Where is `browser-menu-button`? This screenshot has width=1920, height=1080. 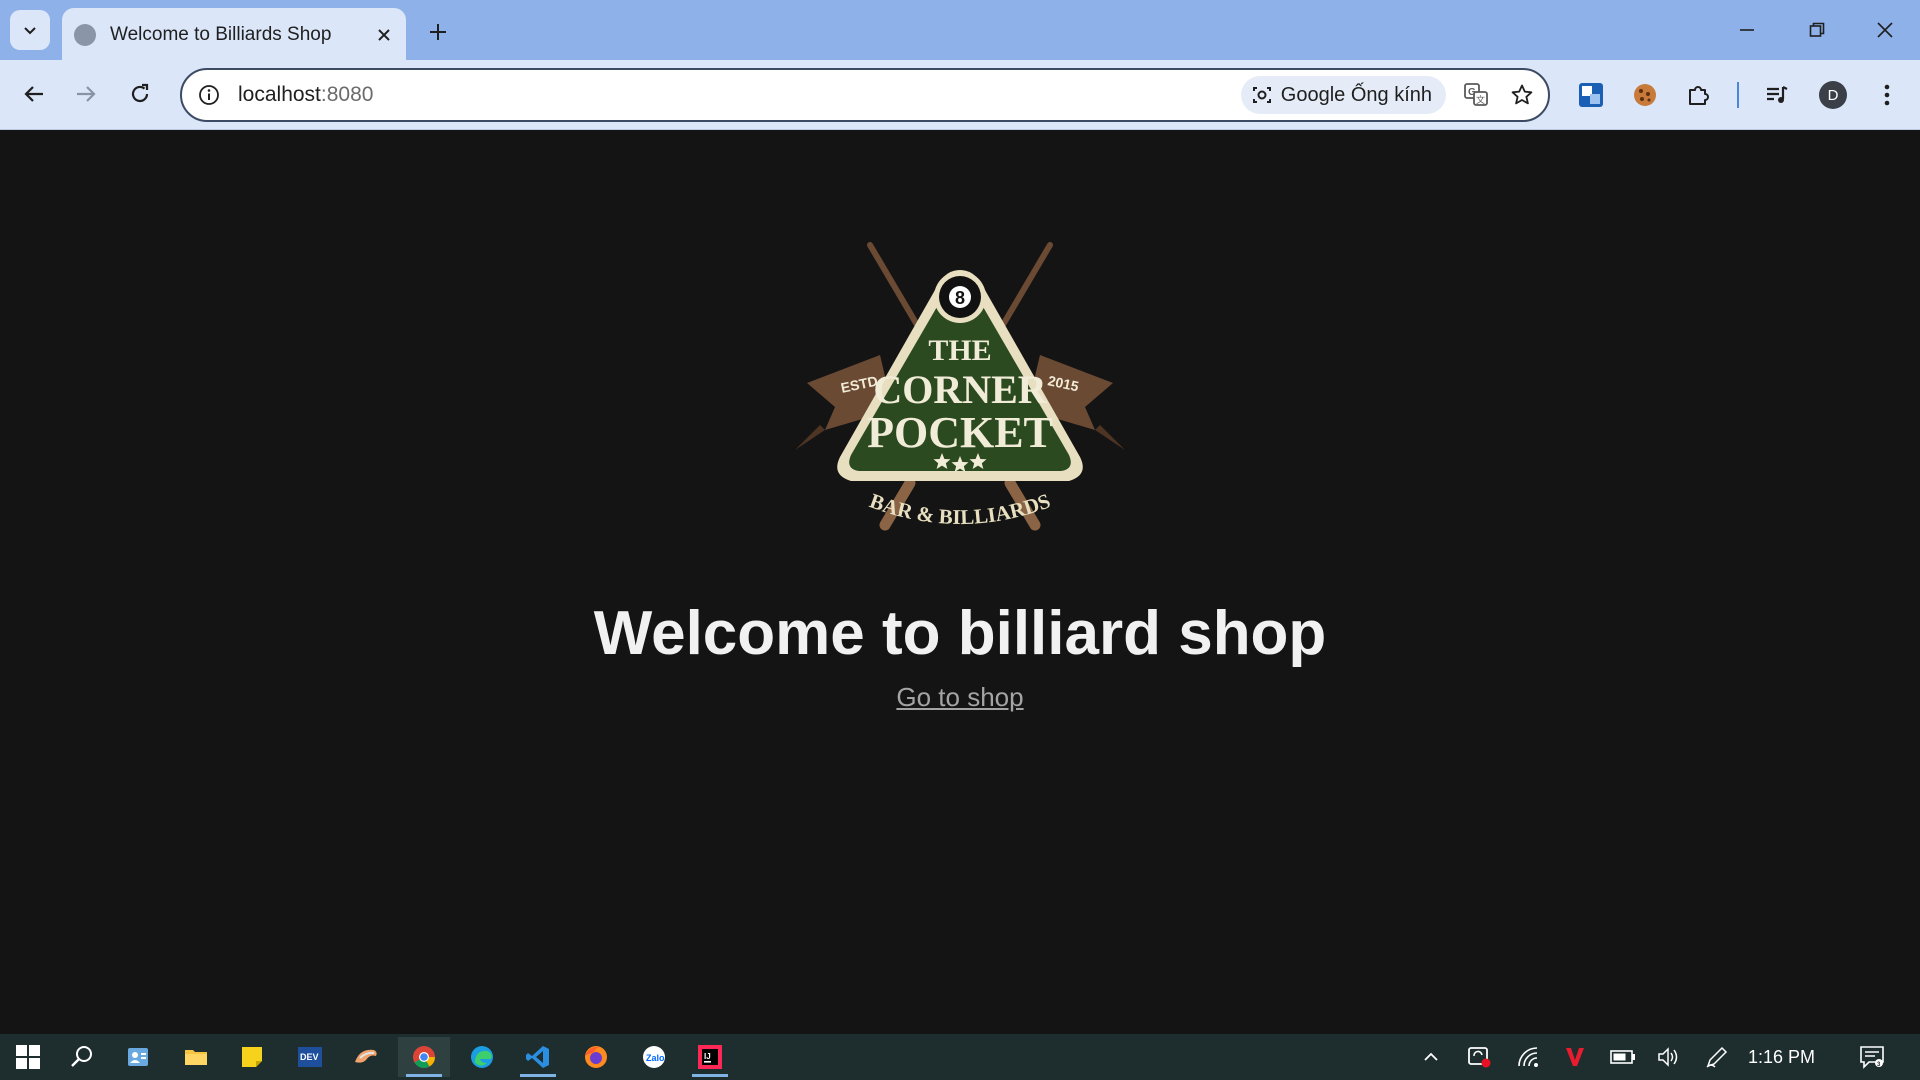
browser-menu-button is located at coordinates (1887, 95).